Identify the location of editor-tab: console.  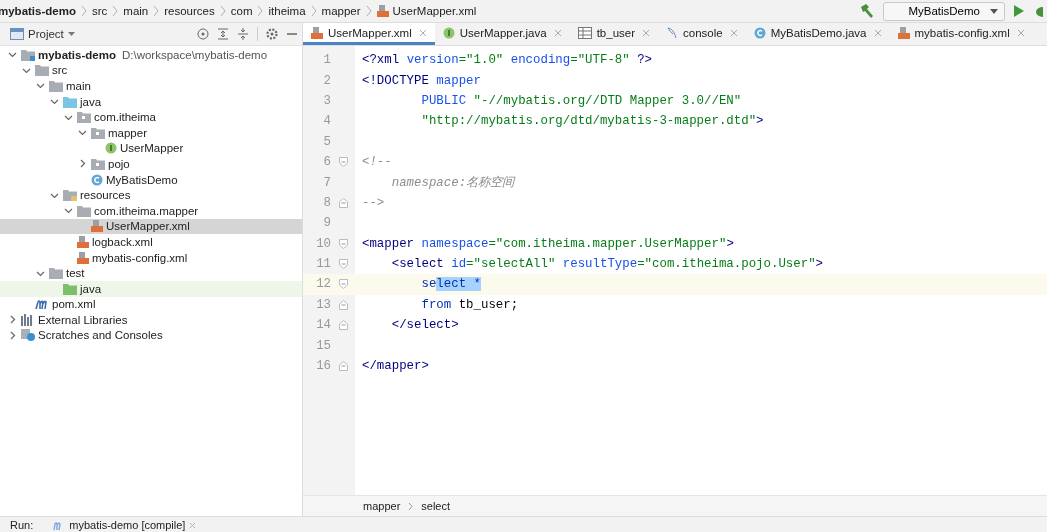
(702, 34).